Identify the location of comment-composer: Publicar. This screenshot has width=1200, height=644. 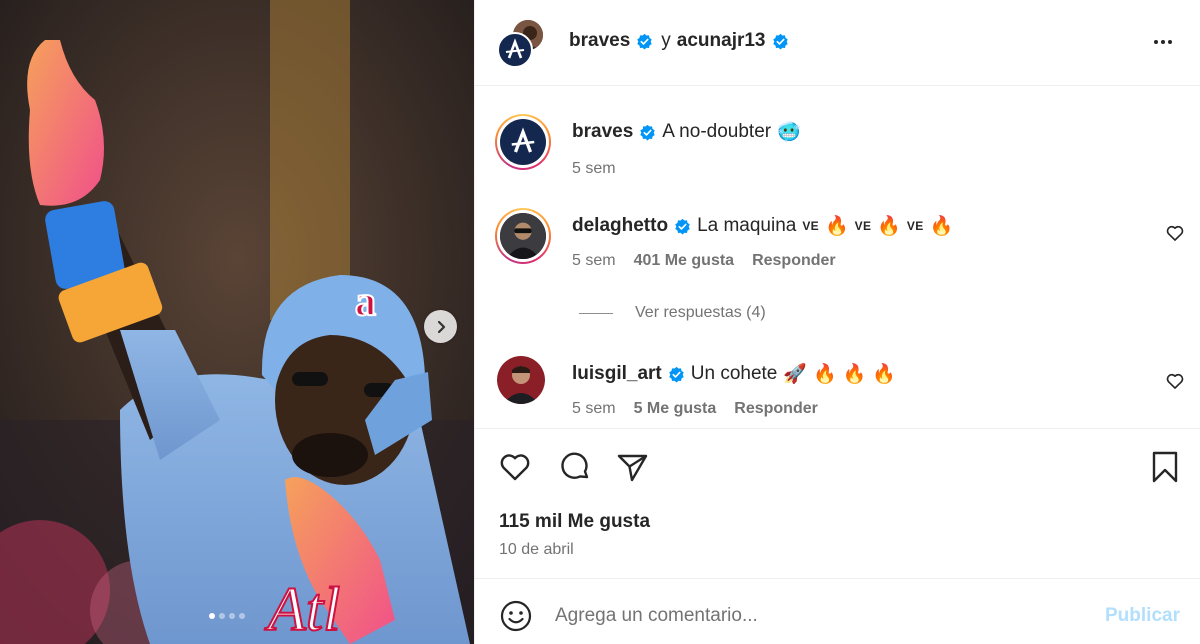
(837, 611).